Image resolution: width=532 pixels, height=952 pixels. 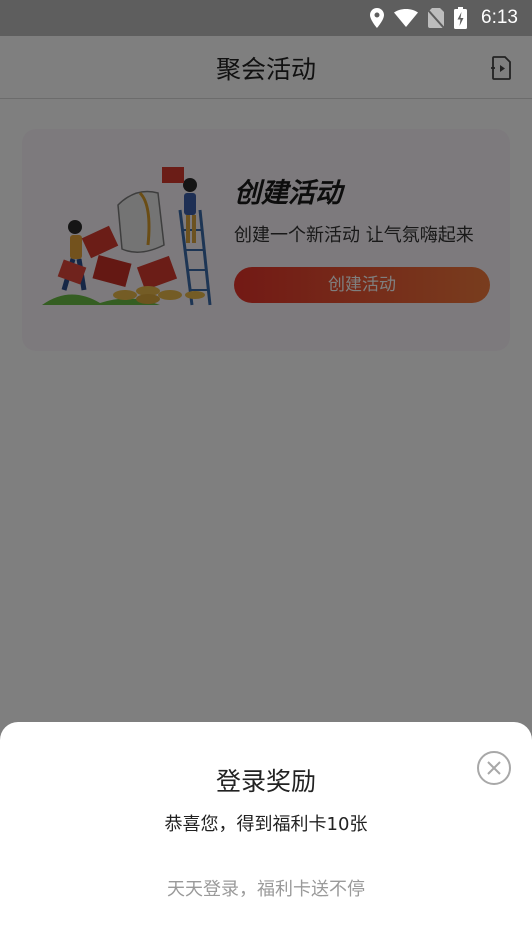 What do you see at coordinates (494, 768) in the screenshot?
I see `close-circle-icon` at bounding box center [494, 768].